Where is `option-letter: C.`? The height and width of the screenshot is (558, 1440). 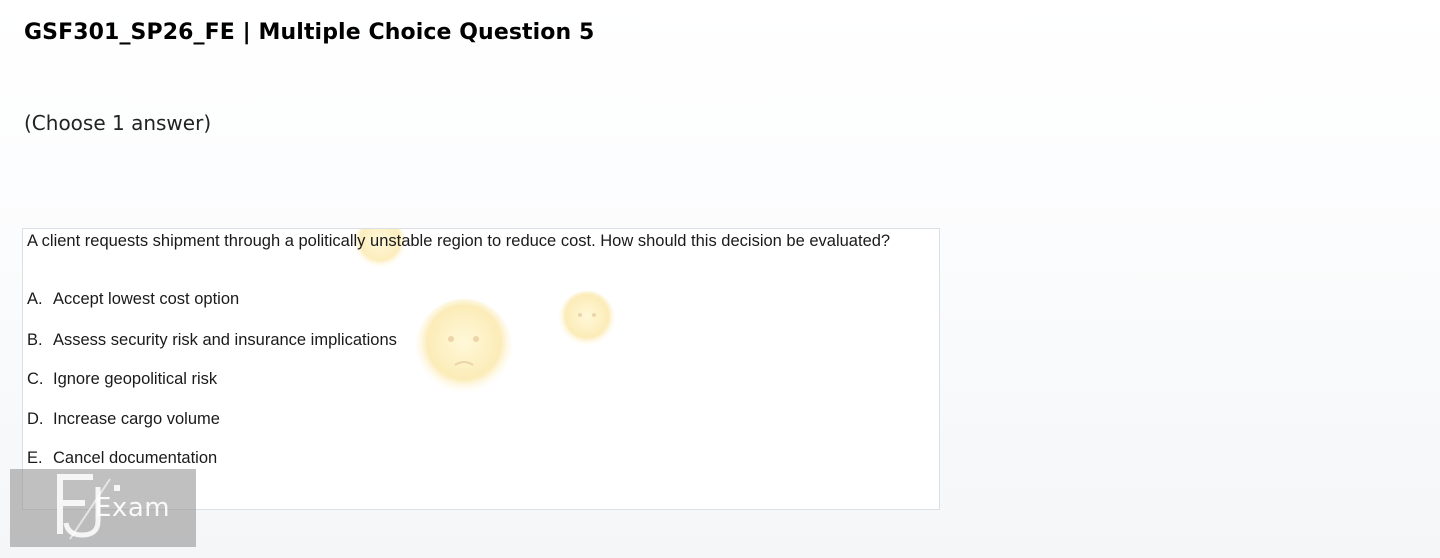 option-letter: C. is located at coordinates (35, 379).